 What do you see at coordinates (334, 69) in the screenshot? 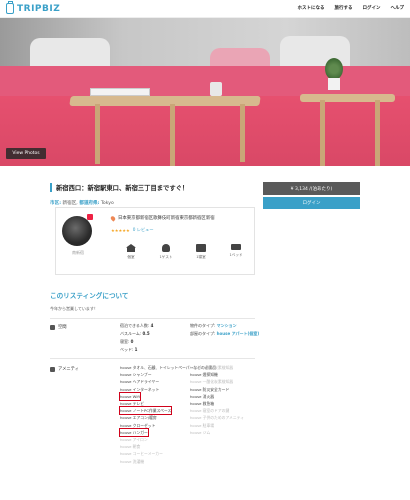
I see `hero-plant` at bounding box center [334, 69].